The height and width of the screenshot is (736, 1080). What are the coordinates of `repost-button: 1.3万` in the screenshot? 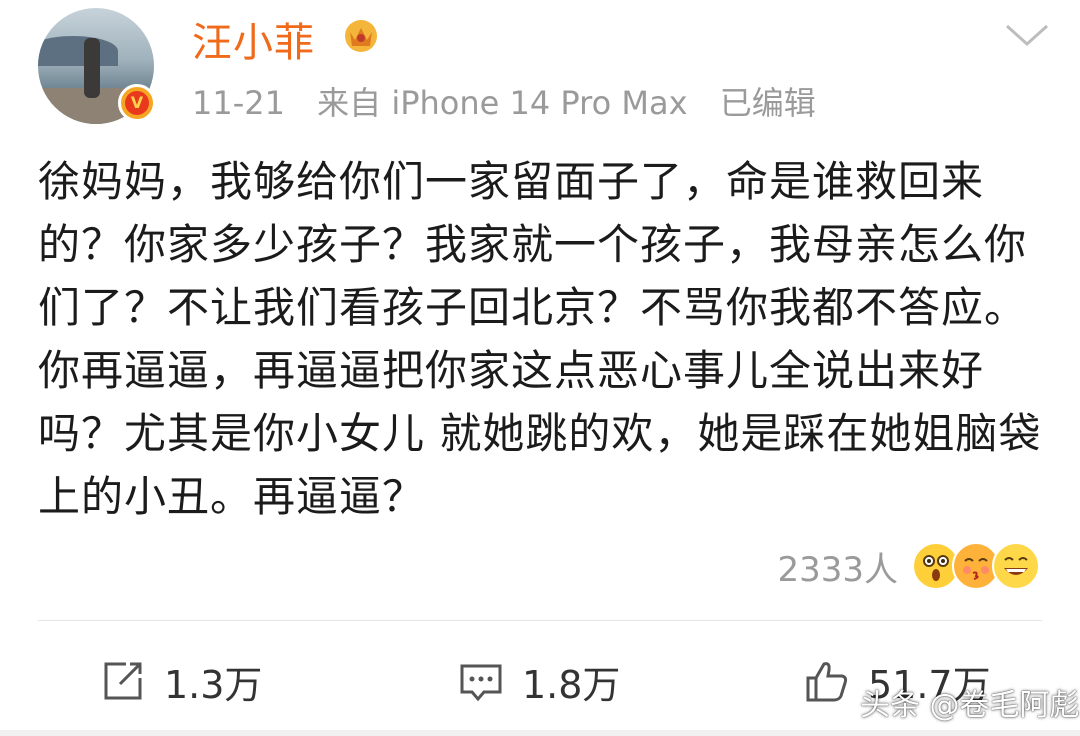 It's located at (181, 681).